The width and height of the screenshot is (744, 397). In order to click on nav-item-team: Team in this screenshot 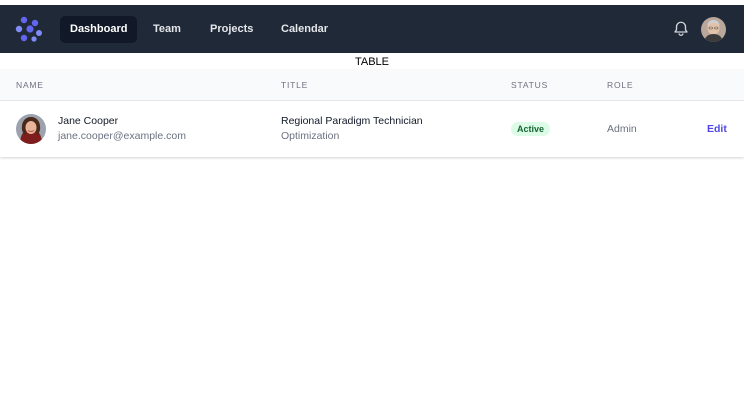, I will do `click(167, 29)`.